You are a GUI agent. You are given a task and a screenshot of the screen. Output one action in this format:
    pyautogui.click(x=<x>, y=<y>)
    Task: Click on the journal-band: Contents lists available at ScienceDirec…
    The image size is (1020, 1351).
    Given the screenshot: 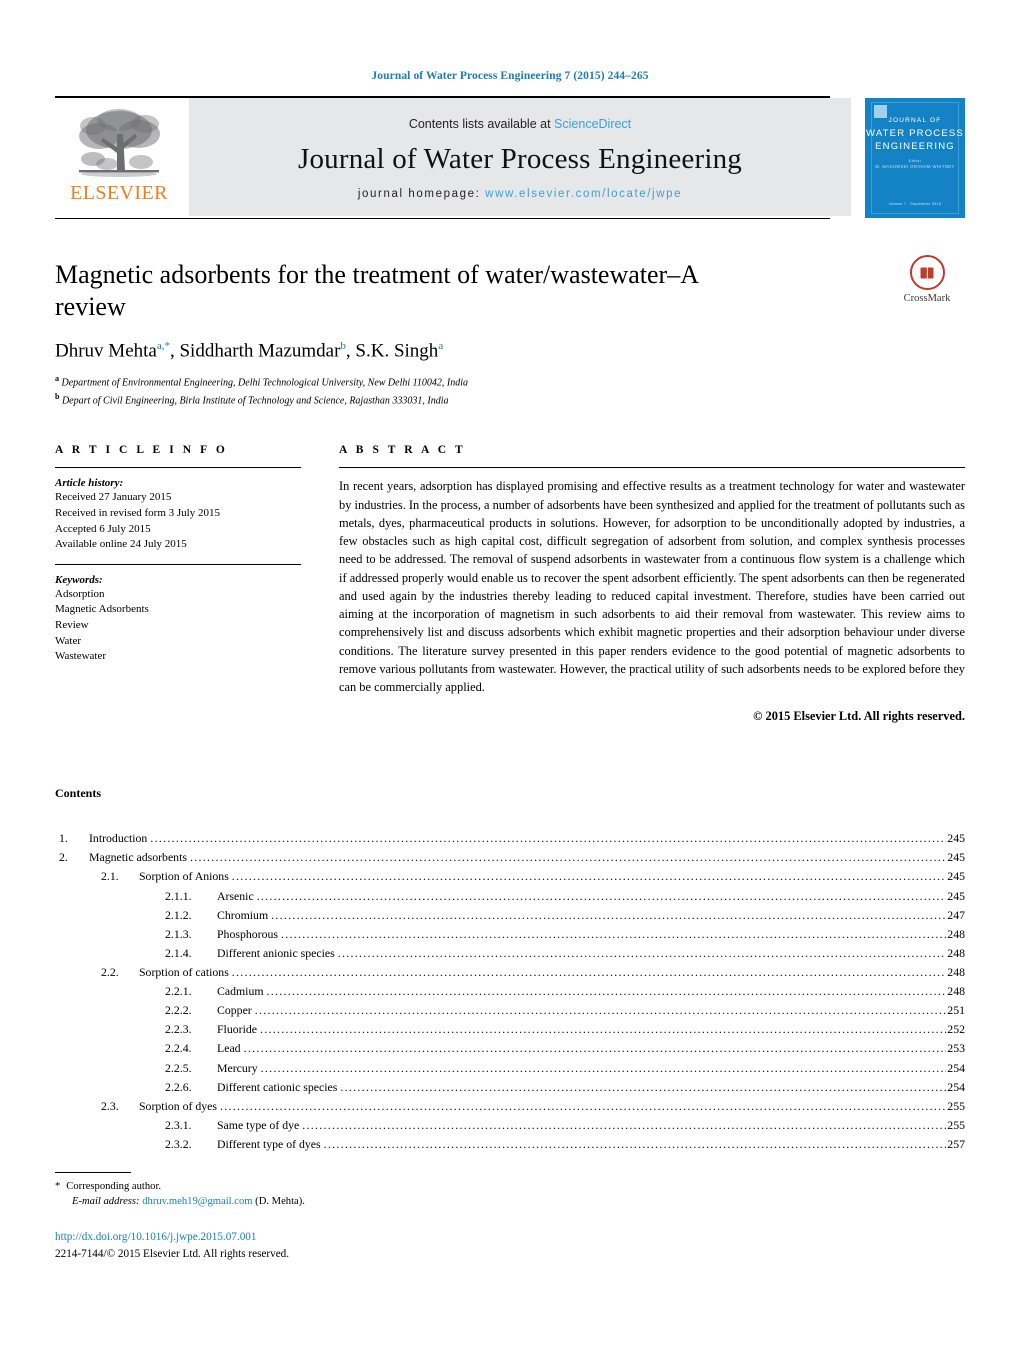 What is the action you would take?
    pyautogui.click(x=520, y=157)
    